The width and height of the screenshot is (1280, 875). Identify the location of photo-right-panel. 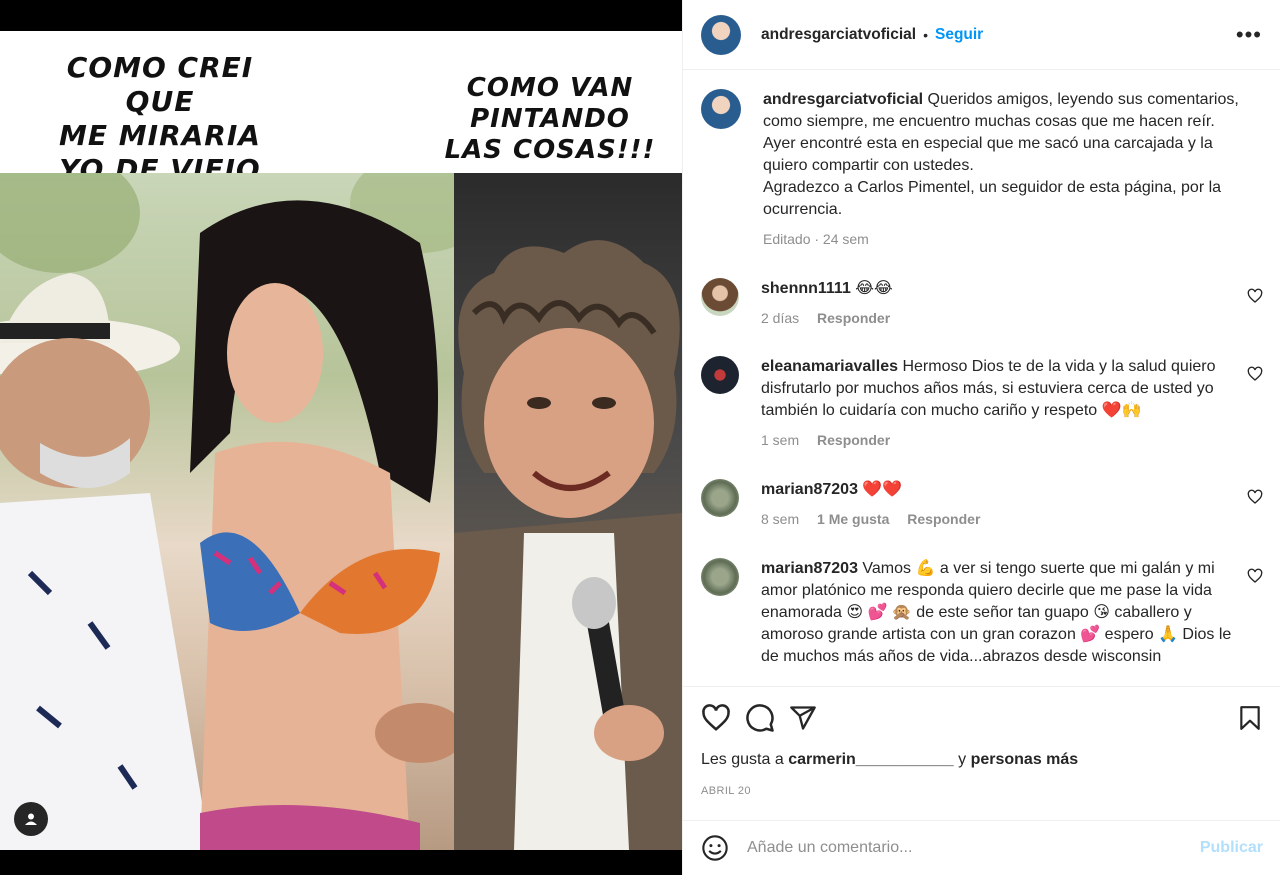
(568, 511).